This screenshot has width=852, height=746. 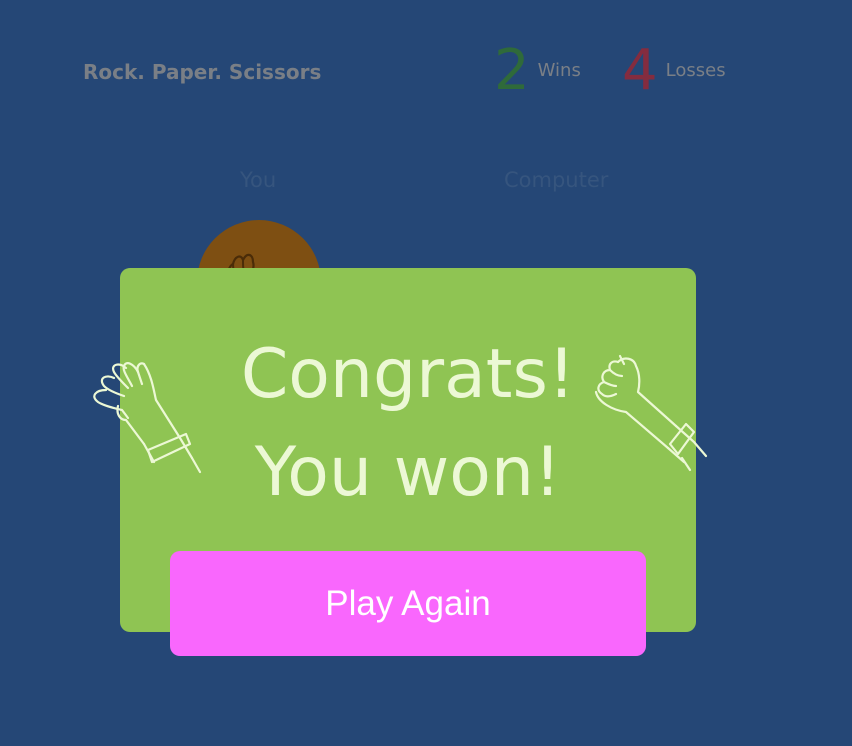 What do you see at coordinates (512, 70) in the screenshot?
I see `wins-count: 2` at bounding box center [512, 70].